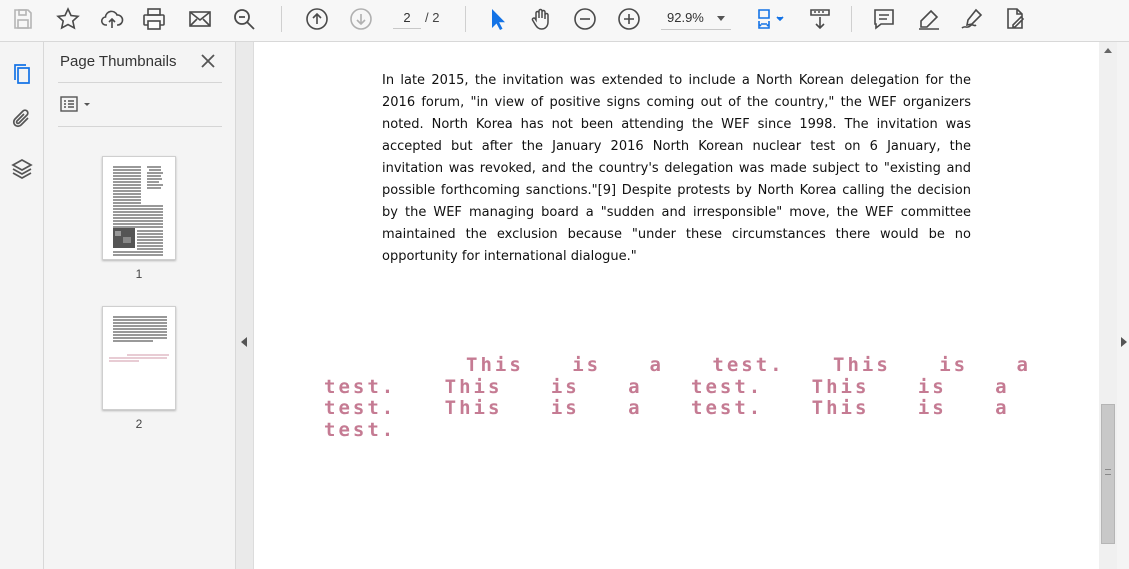 This screenshot has height=569, width=1129. I want to click on scroll-up-arrow-icon, so click(1108, 50).